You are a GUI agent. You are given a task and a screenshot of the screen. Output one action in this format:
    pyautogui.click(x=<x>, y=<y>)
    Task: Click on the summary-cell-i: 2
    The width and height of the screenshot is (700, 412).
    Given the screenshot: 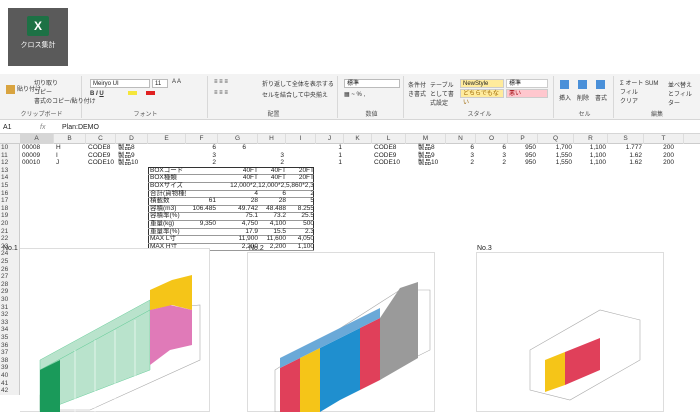 What is the action you would take?
    pyautogui.click(x=300, y=194)
    